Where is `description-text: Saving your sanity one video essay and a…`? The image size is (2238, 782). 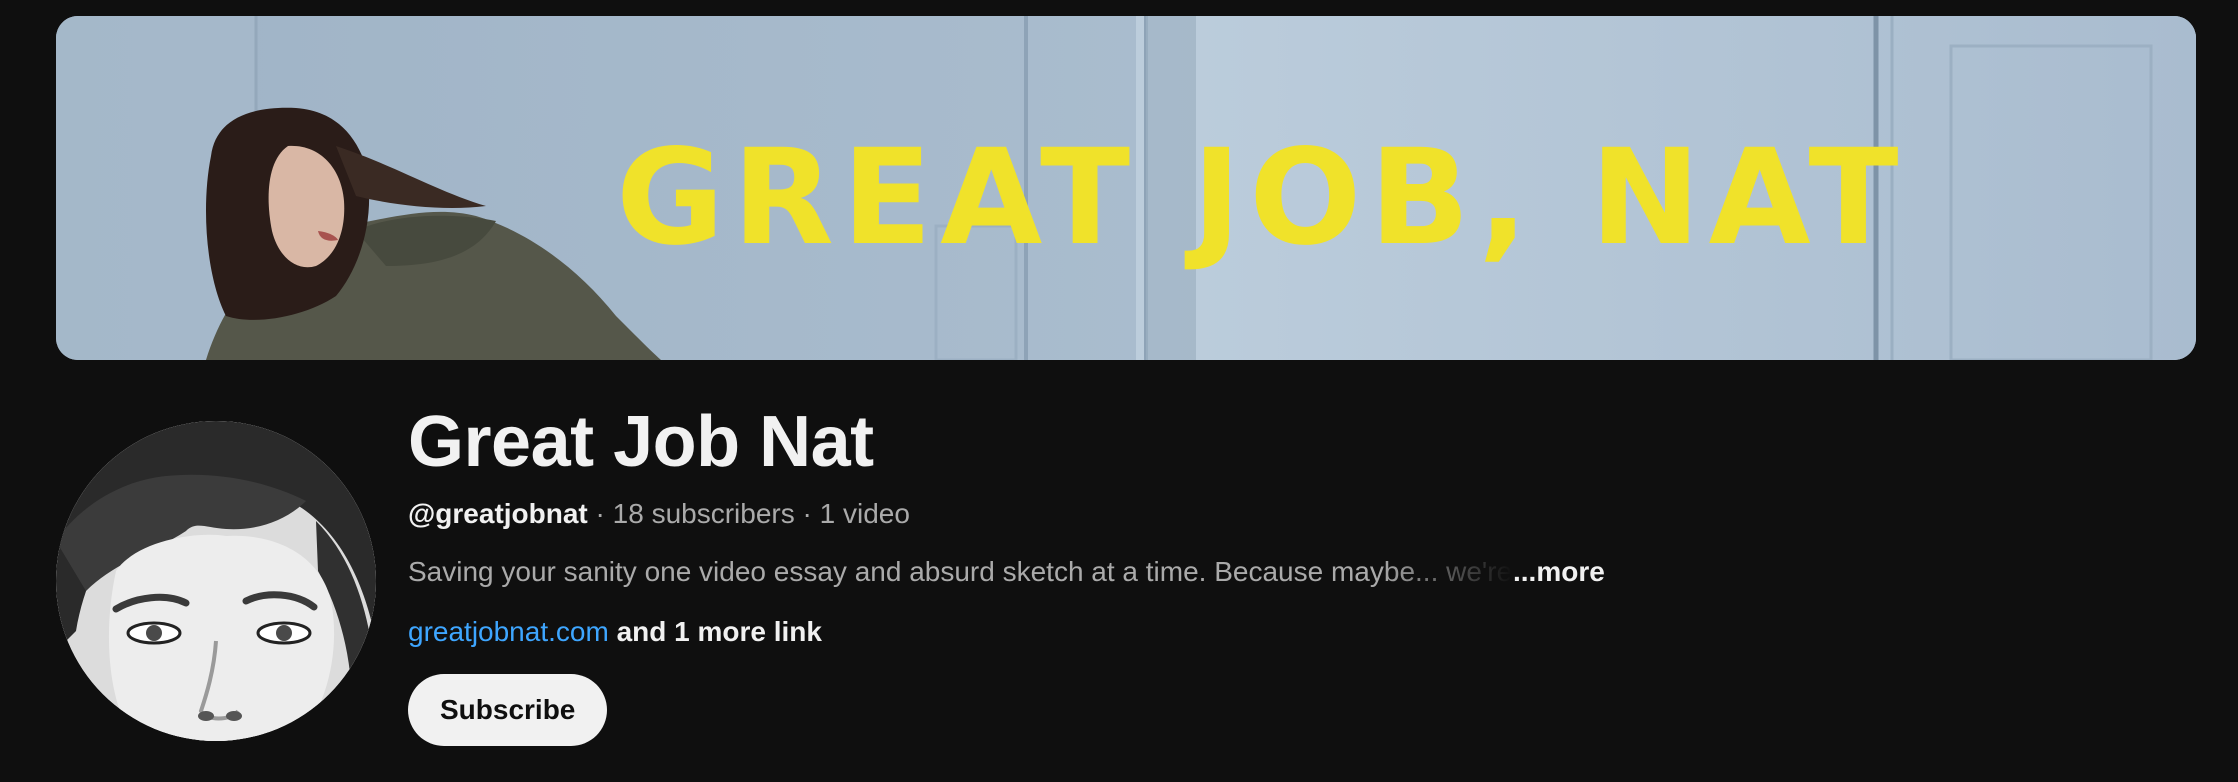
description-text: Saving your sanity one video essay and a… is located at coordinates (960, 571).